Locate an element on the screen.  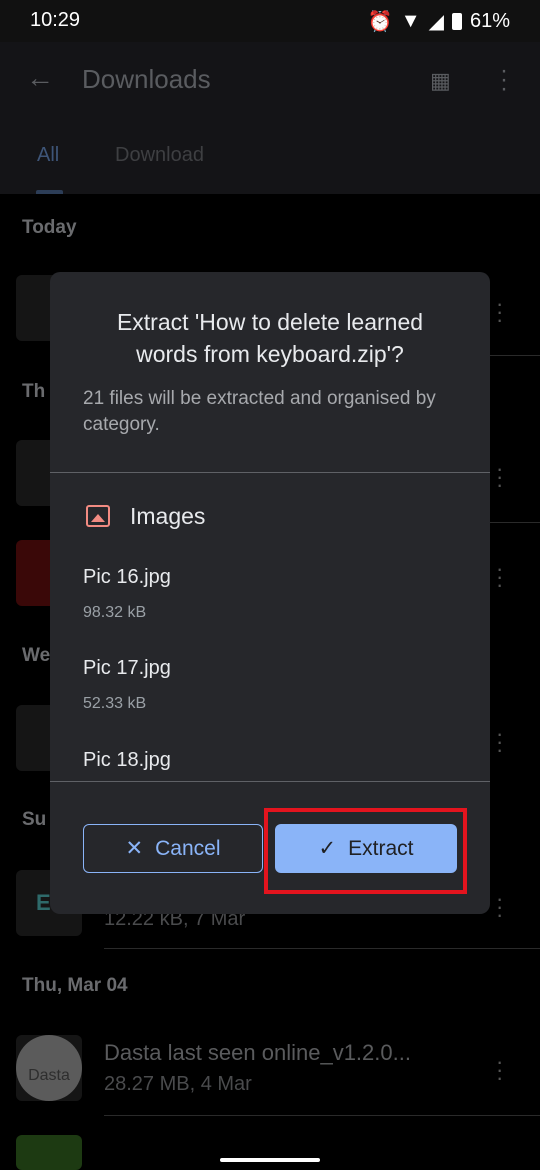
status-time: 10:29 is located at coordinates (55, 20).